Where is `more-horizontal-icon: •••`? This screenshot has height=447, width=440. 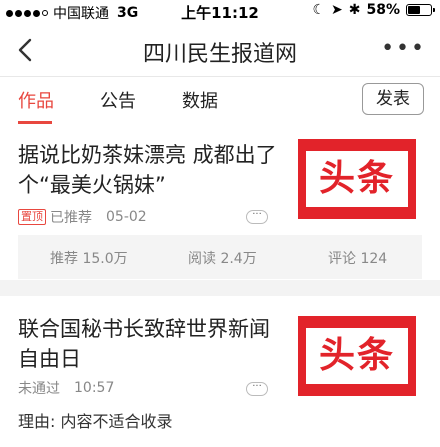
more-horizontal-icon: ••• is located at coordinates (403, 49).